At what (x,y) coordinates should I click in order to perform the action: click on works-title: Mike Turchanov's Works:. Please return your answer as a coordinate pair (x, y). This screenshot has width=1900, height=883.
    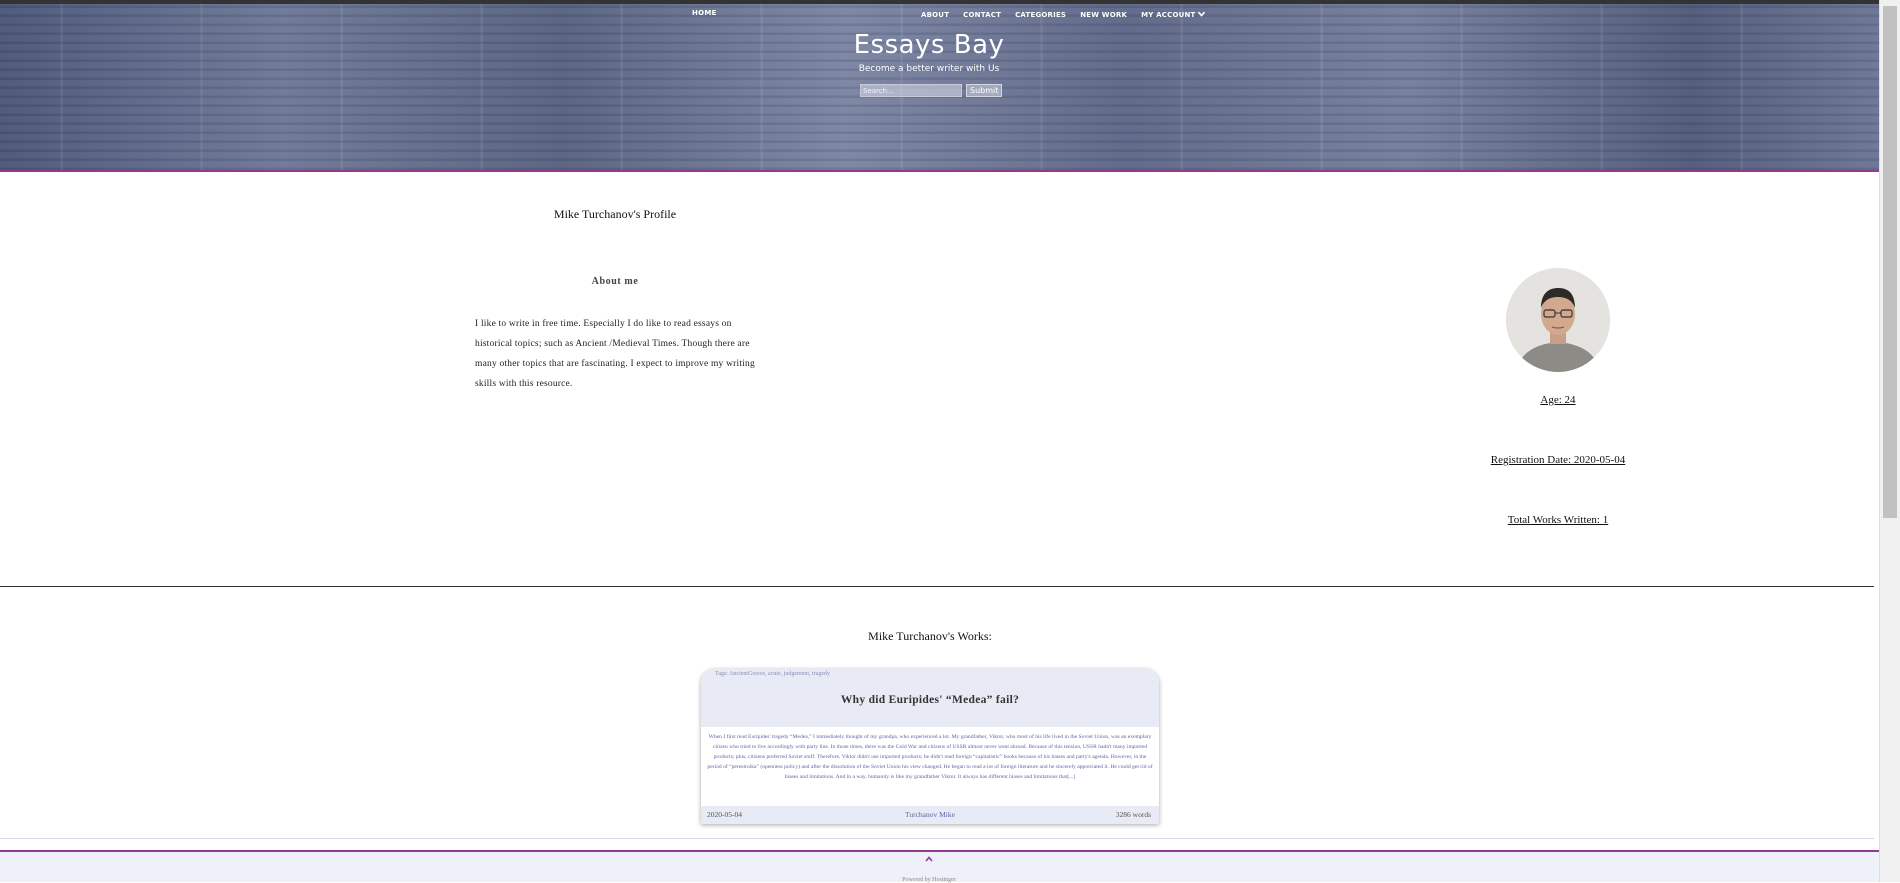
    Looking at the image, I should click on (930, 636).